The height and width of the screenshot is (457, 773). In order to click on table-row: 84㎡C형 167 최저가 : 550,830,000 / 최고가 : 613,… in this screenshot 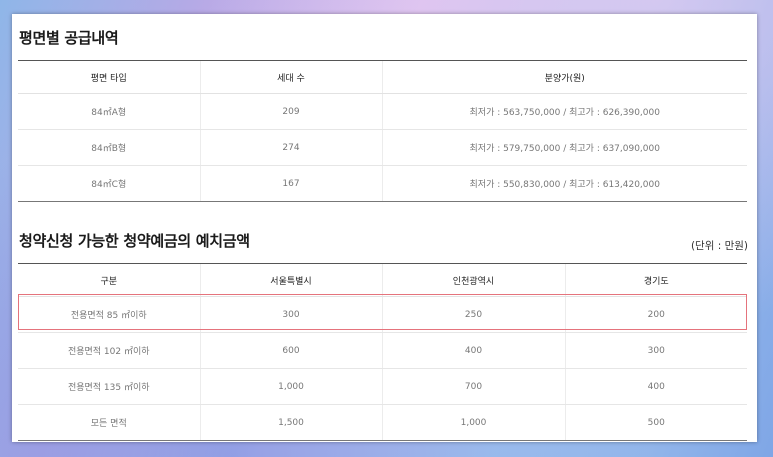, I will do `click(382, 183)`.